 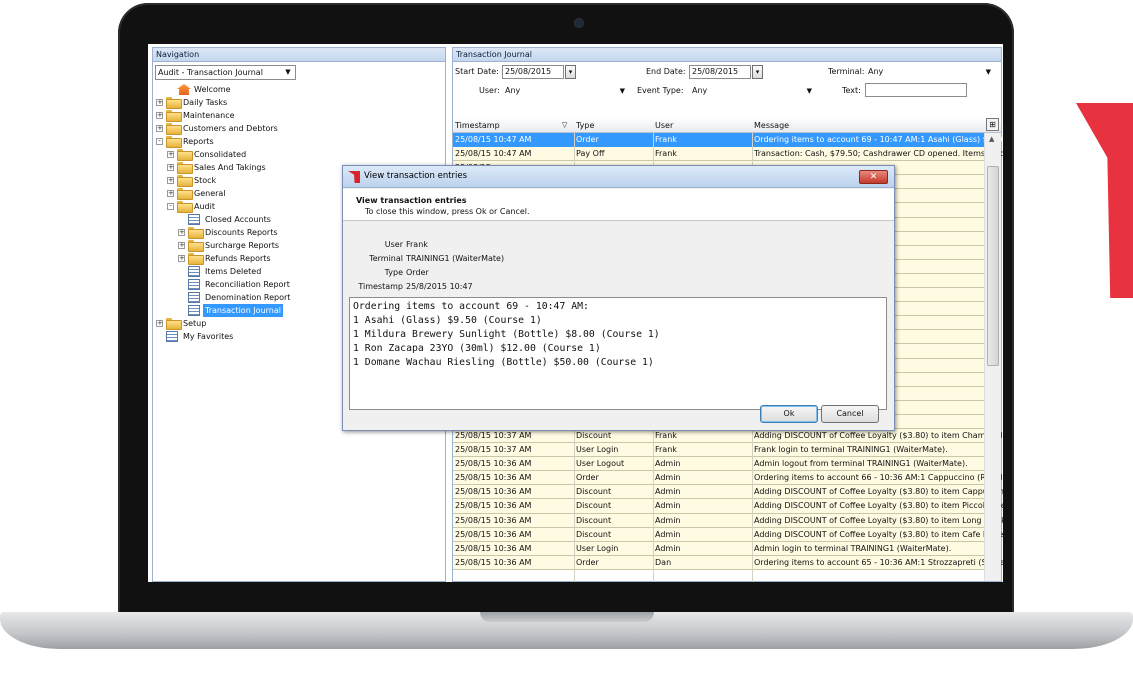 I want to click on navigation-selector: Audit - Transaction Journal ▼, so click(x=225, y=72).